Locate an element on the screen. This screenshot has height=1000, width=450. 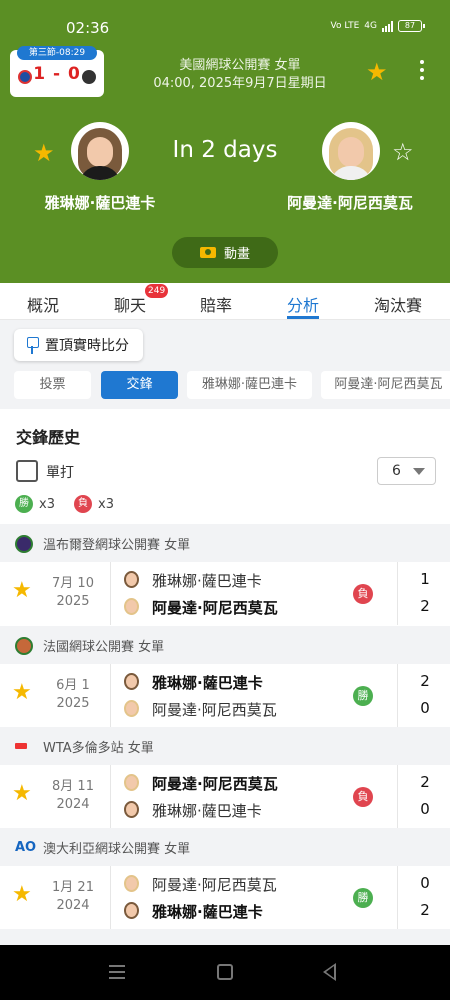
home-icon is located at coordinates (225, 972).